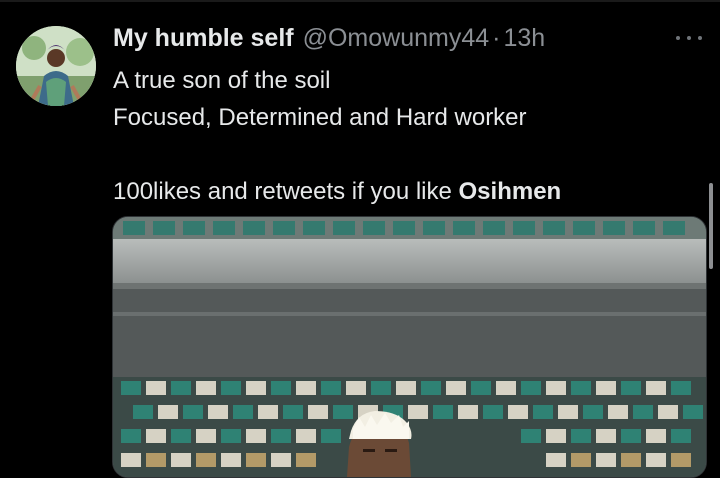  What do you see at coordinates (360, 1) in the screenshot?
I see `top-divider` at bounding box center [360, 1].